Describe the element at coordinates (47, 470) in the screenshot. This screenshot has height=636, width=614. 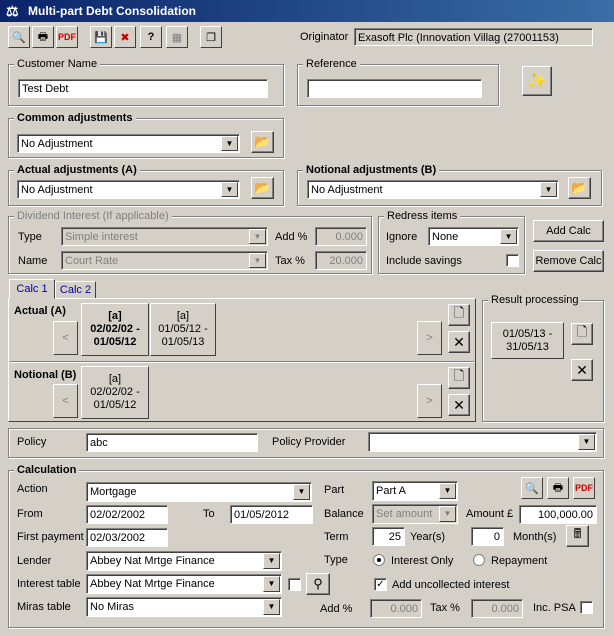
I see `calculation-label: Calculation` at that location.